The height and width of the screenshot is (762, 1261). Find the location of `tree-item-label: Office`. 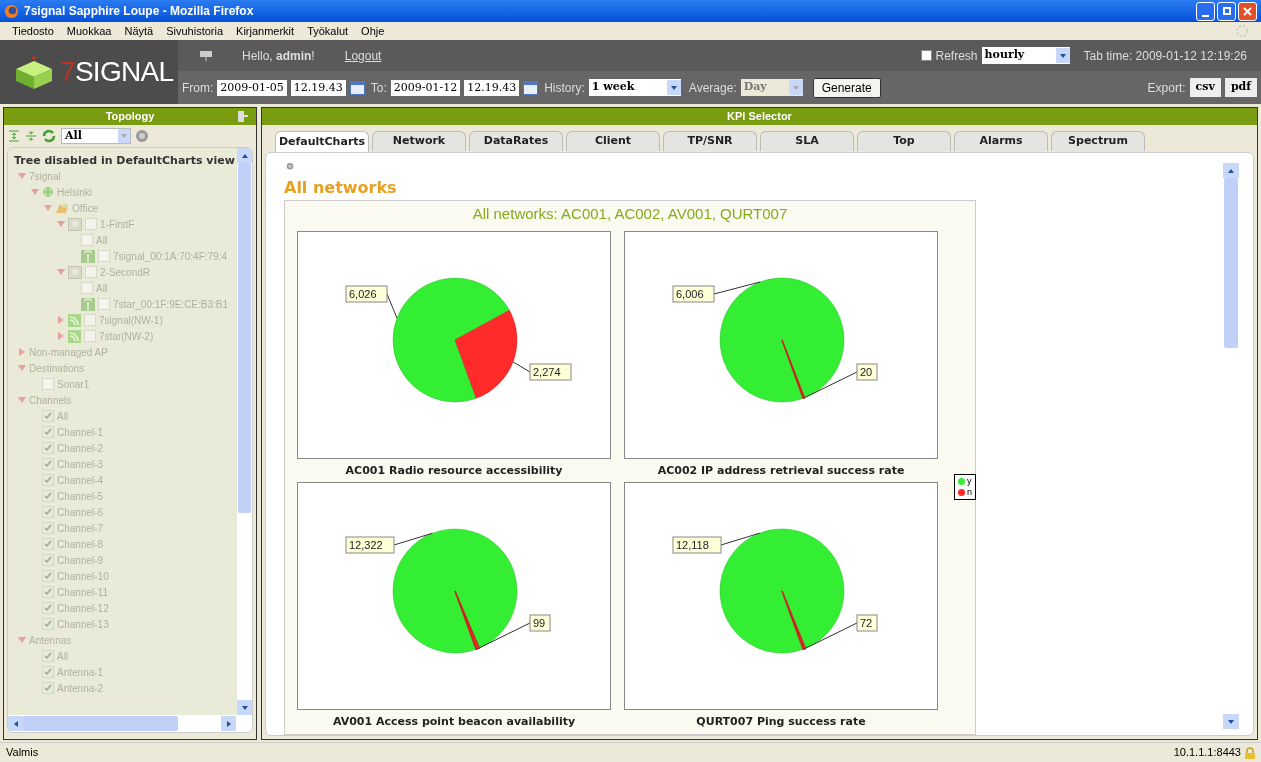

tree-item-label: Office is located at coordinates (85, 208).